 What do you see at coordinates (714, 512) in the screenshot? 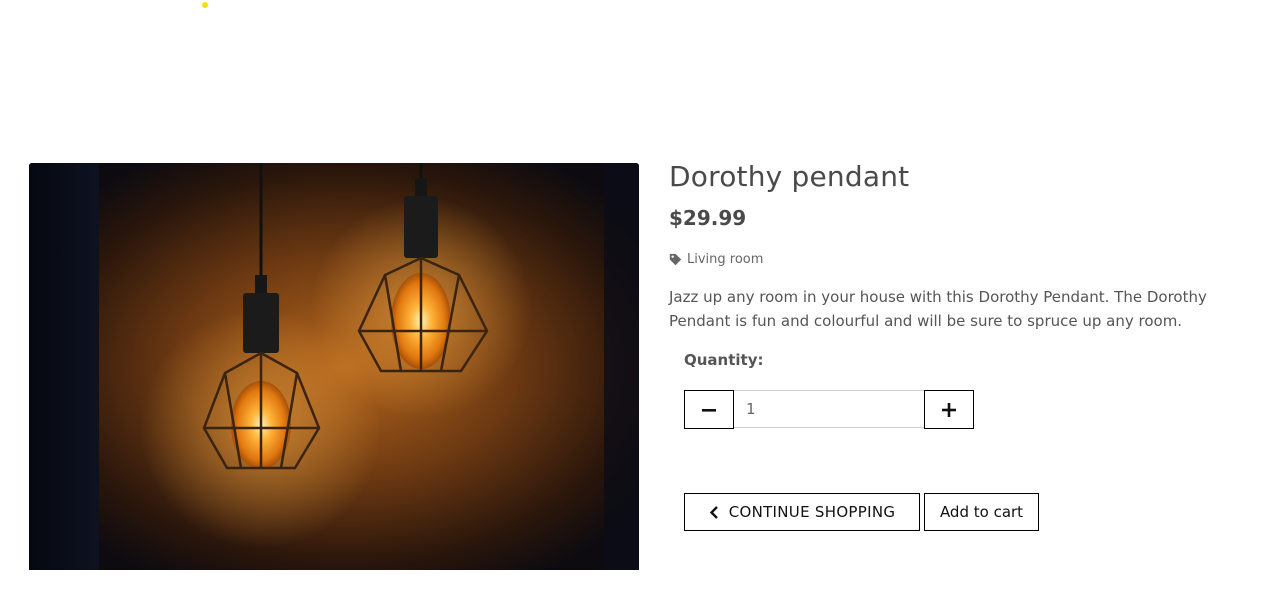
I see `chevron-left-icon` at bounding box center [714, 512].